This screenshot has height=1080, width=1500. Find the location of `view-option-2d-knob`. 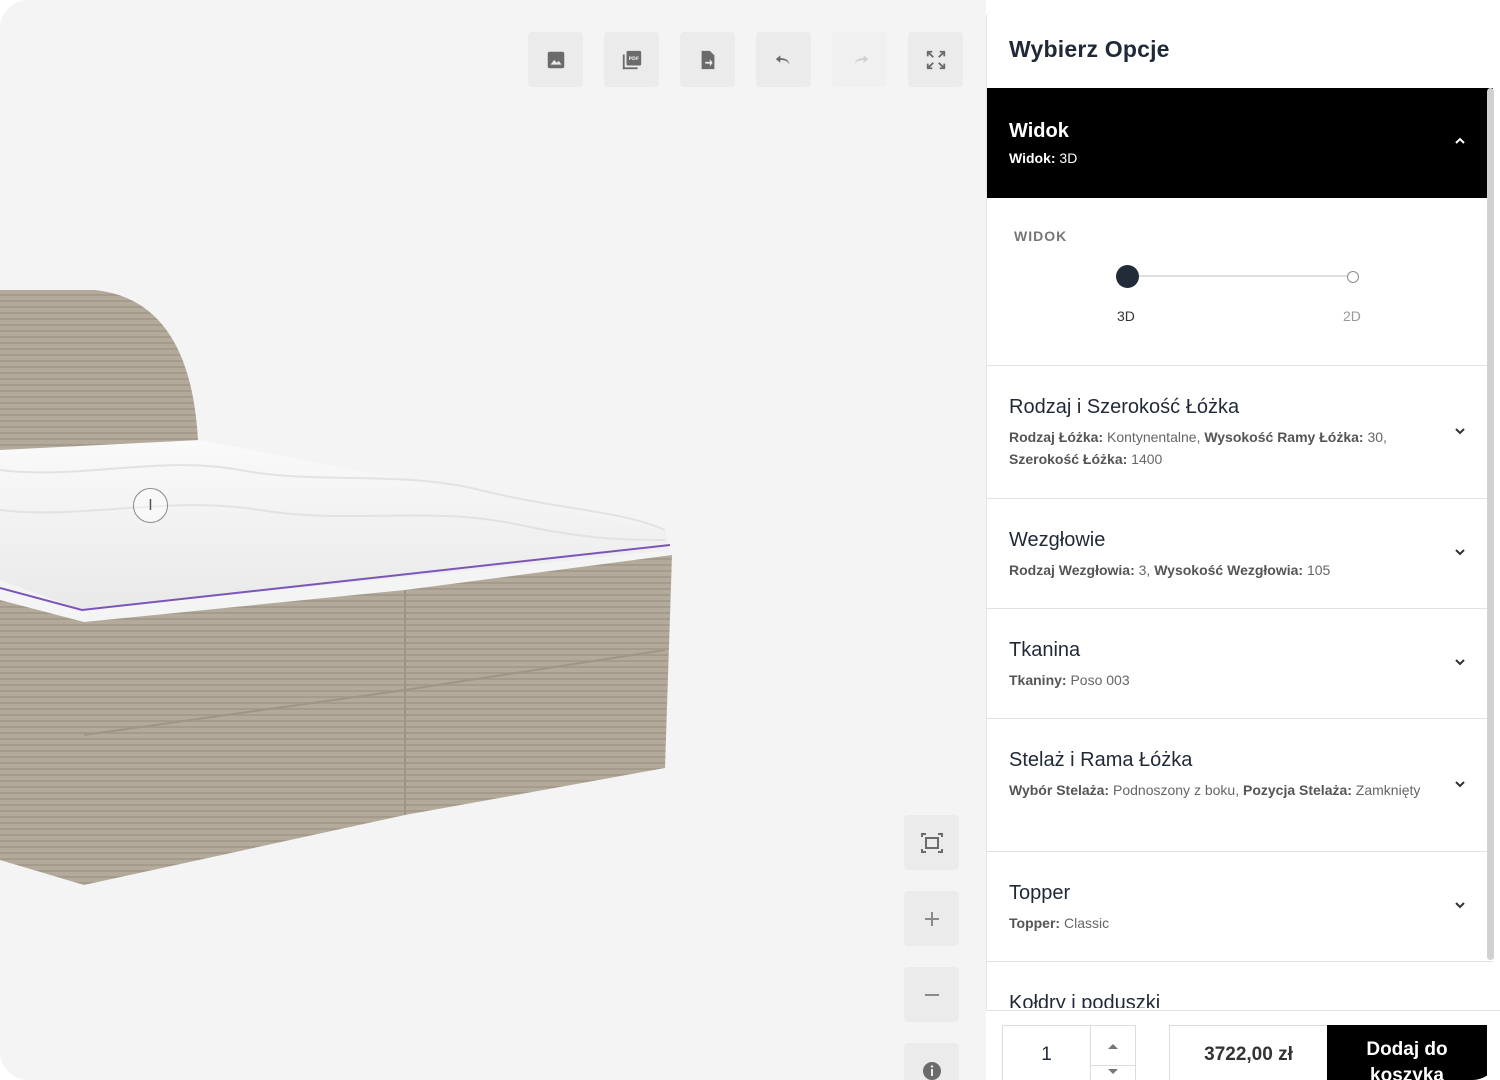

view-option-2d-knob is located at coordinates (1353, 277).